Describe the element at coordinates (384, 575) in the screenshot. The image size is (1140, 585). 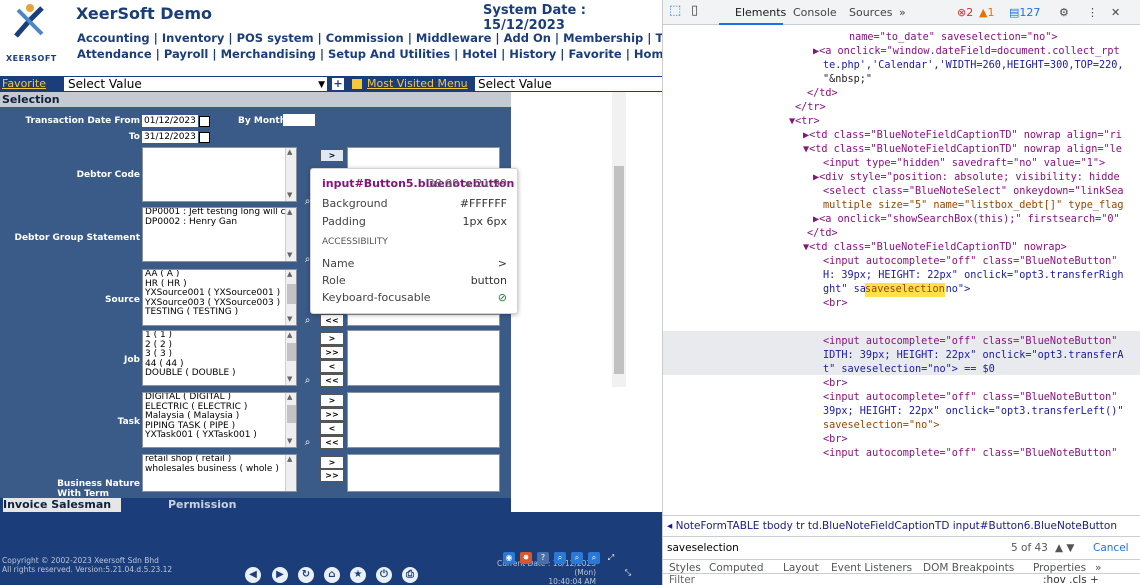
I see `power-icon: ⏻` at that location.